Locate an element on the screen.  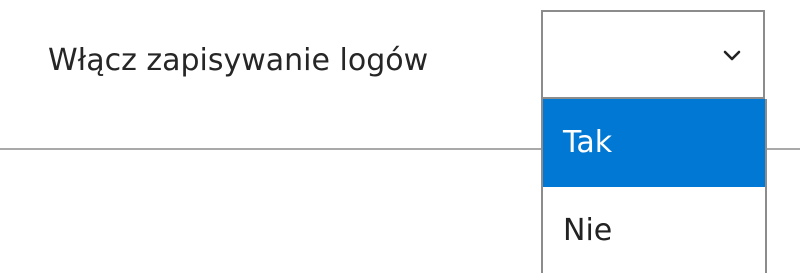
enable-logging-label: Włącz zapisywanie logów is located at coordinates (238, 60).